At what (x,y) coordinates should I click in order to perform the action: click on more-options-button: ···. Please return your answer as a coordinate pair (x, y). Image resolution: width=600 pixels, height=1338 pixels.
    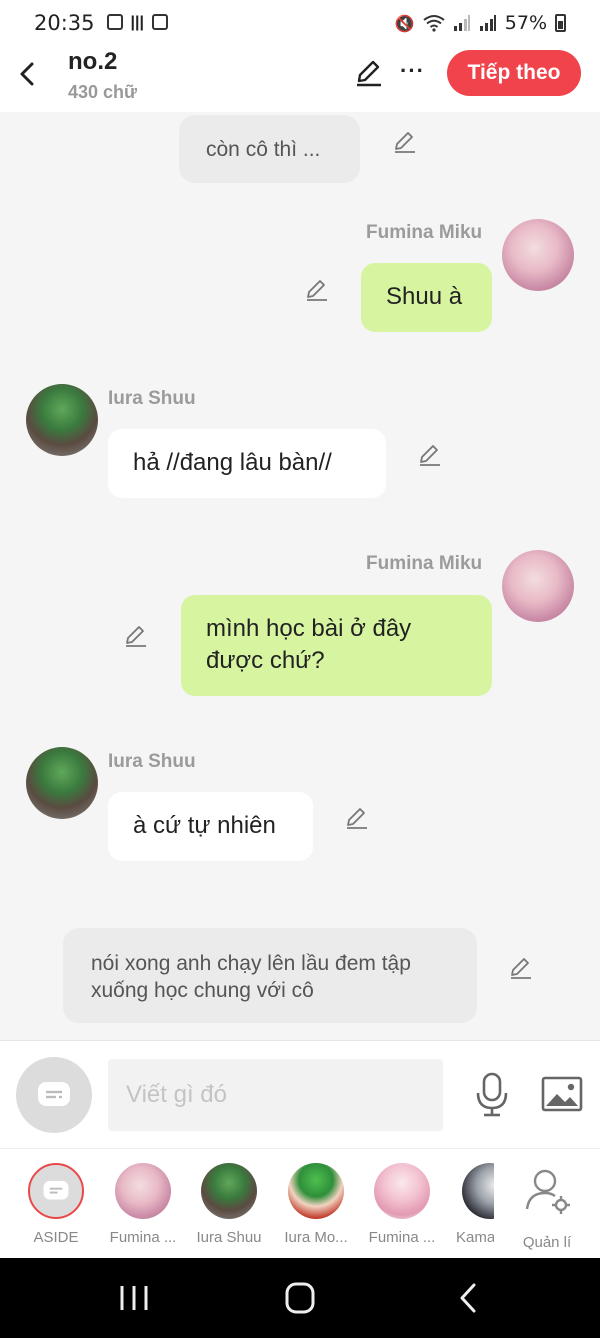
    Looking at the image, I should click on (412, 71).